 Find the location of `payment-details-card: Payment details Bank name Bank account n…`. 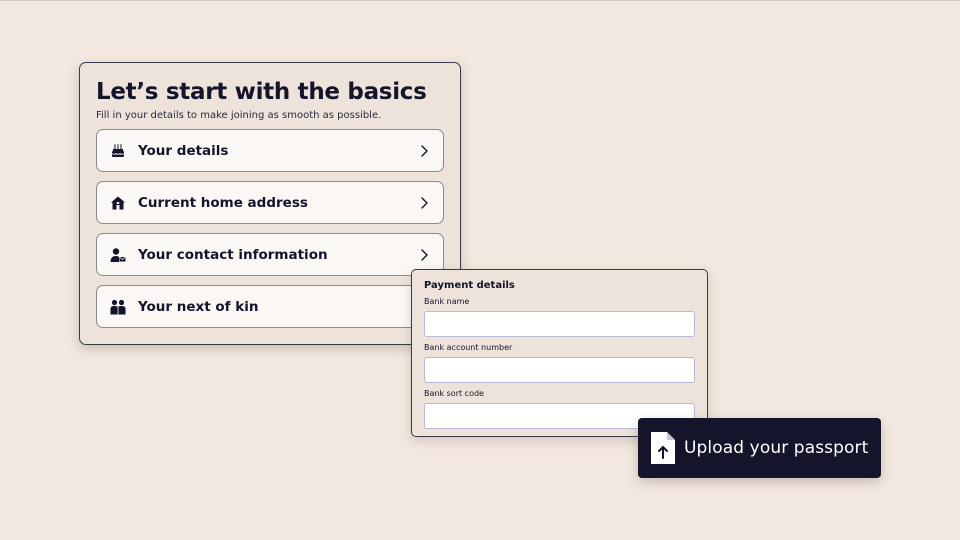

payment-details-card: Payment details Bank name Bank account n… is located at coordinates (559, 353).